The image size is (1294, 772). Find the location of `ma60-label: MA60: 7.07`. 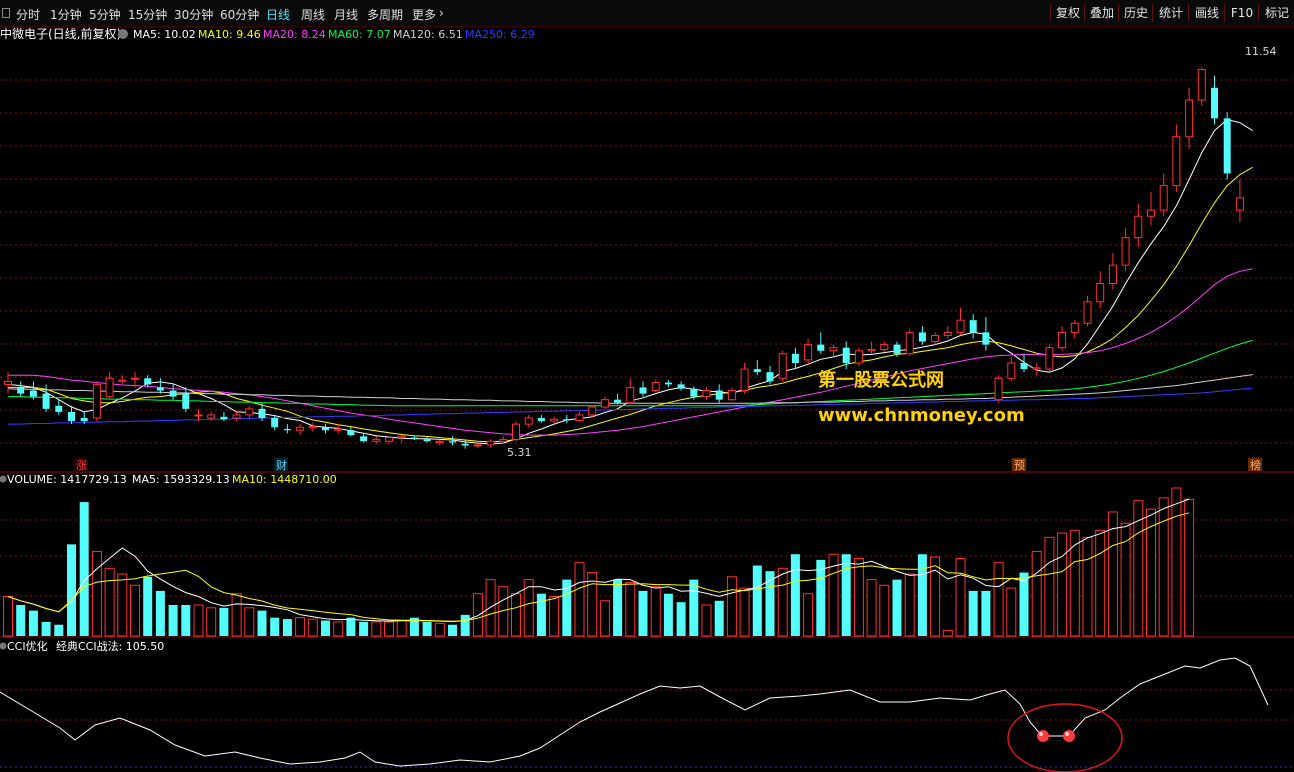

ma60-label: MA60: 7.07 is located at coordinates (359, 34).